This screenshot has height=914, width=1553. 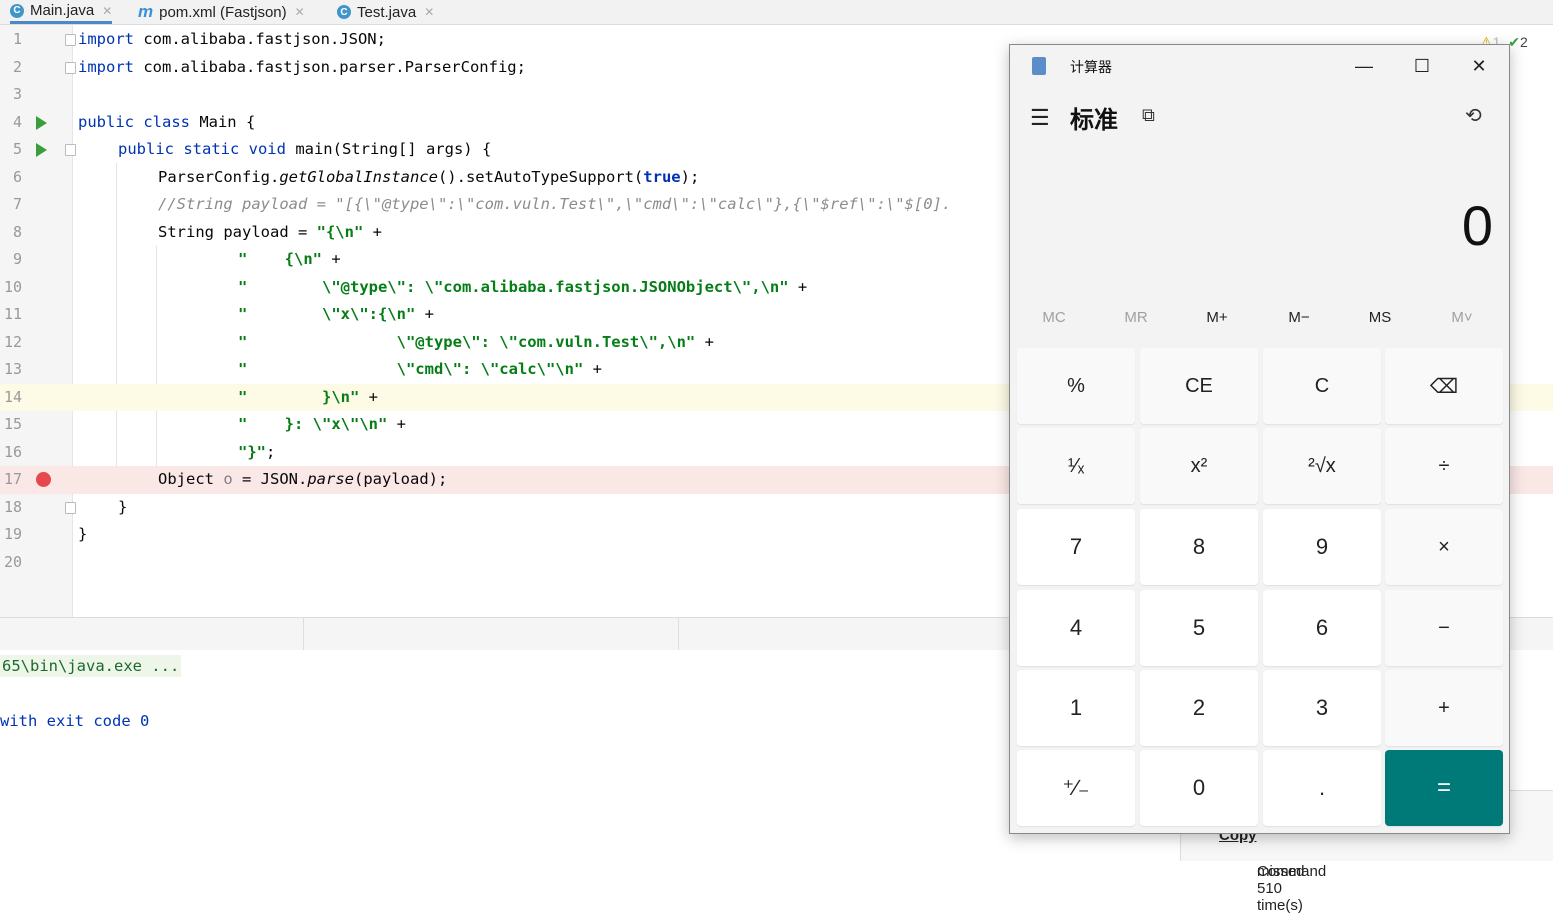 I want to click on line-number: 4, so click(x=17, y=121).